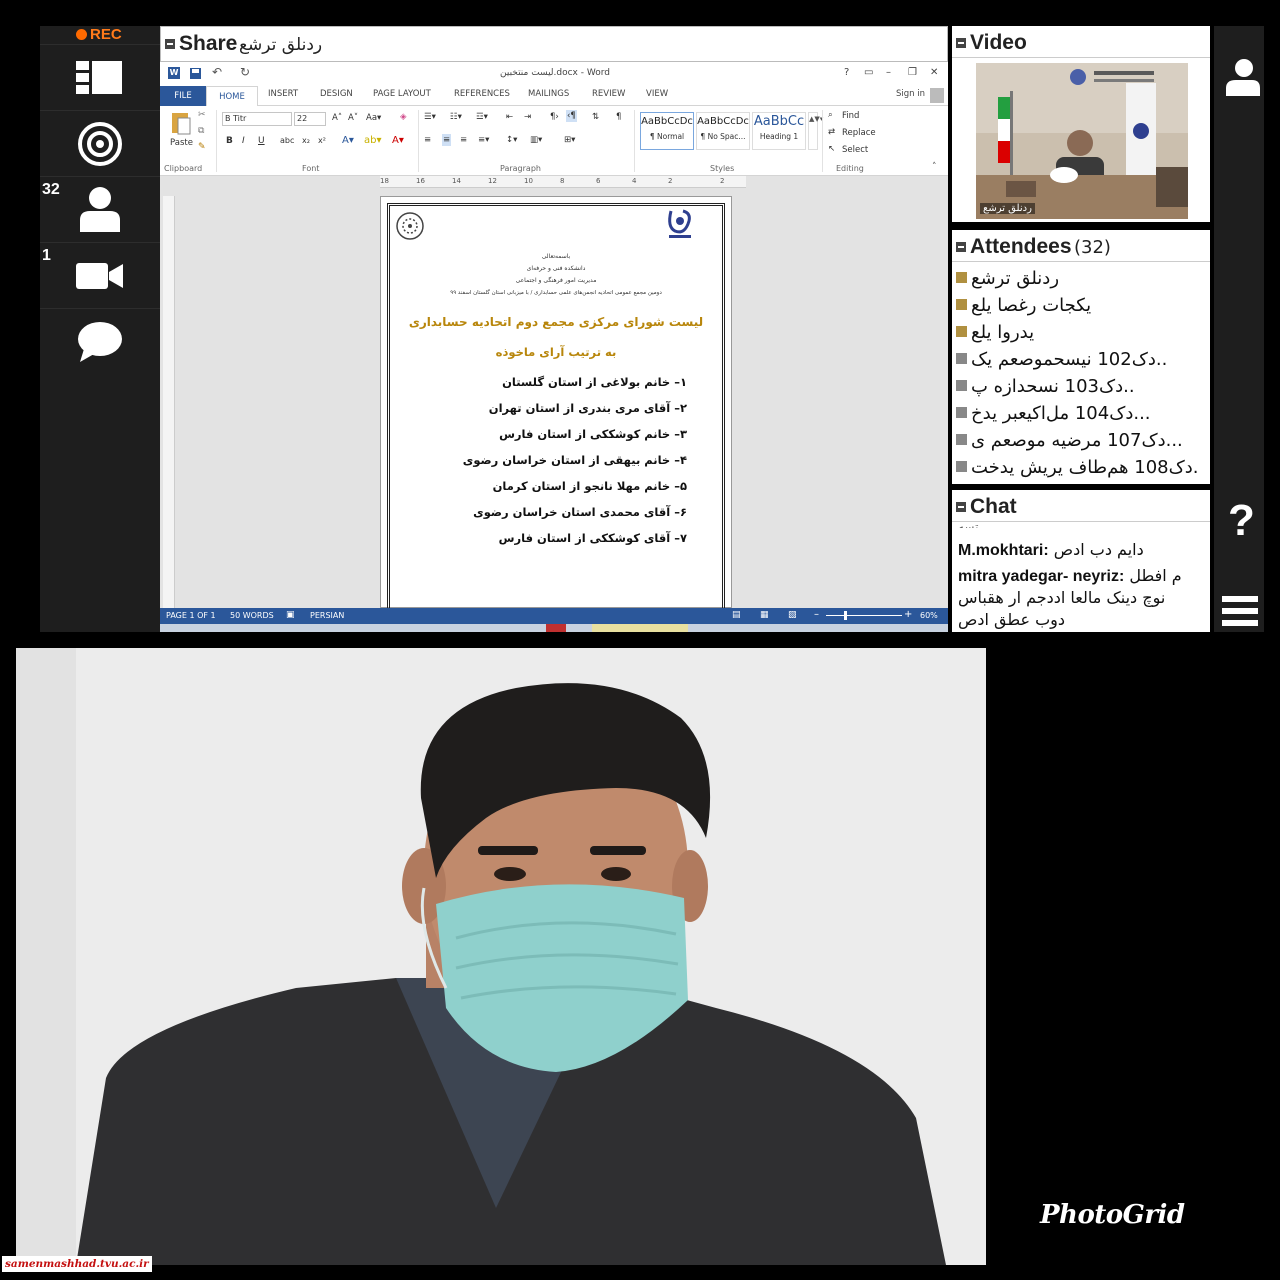  I want to click on ribbon-display-icon: ▭, so click(868, 72).